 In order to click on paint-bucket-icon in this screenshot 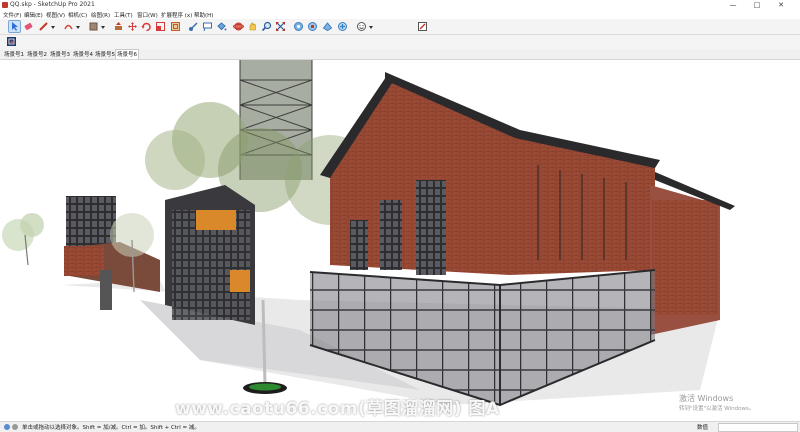, I will do `click(222, 26)`.